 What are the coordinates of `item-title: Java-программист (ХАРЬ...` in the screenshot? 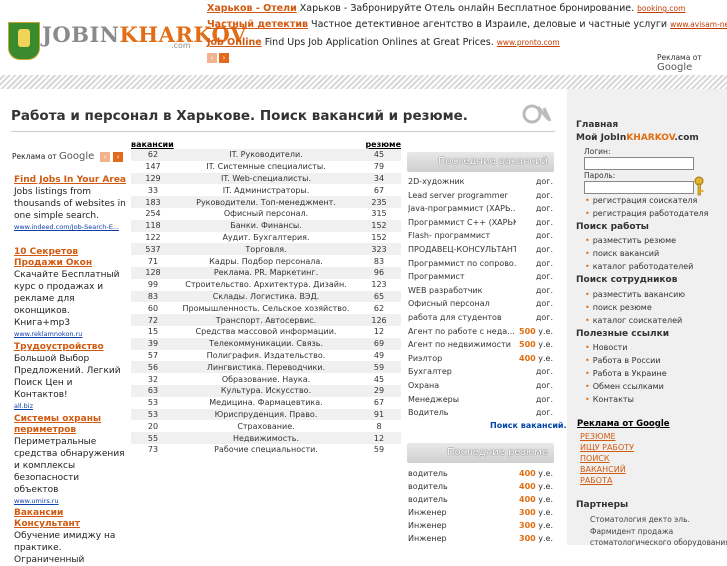 It's located at (462, 208).